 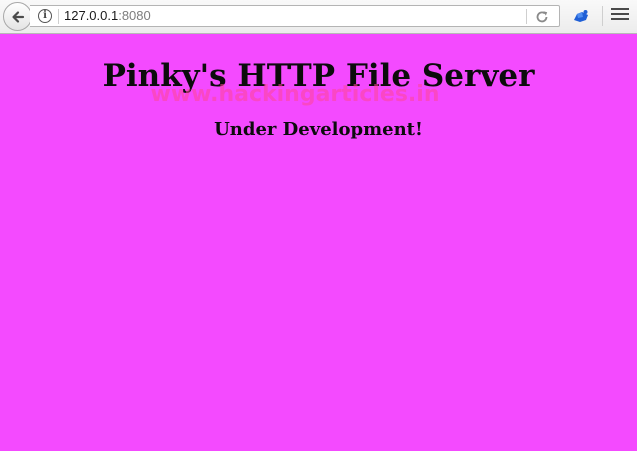 What do you see at coordinates (295, 94) in the screenshot?
I see `watermark: www.hackingarticles.in` at bounding box center [295, 94].